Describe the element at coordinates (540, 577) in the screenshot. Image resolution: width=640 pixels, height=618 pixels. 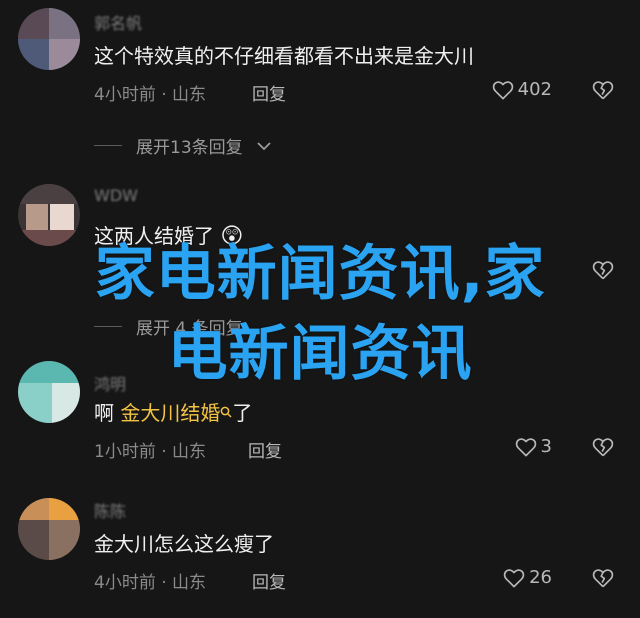
I see `like-count: 26` at that location.